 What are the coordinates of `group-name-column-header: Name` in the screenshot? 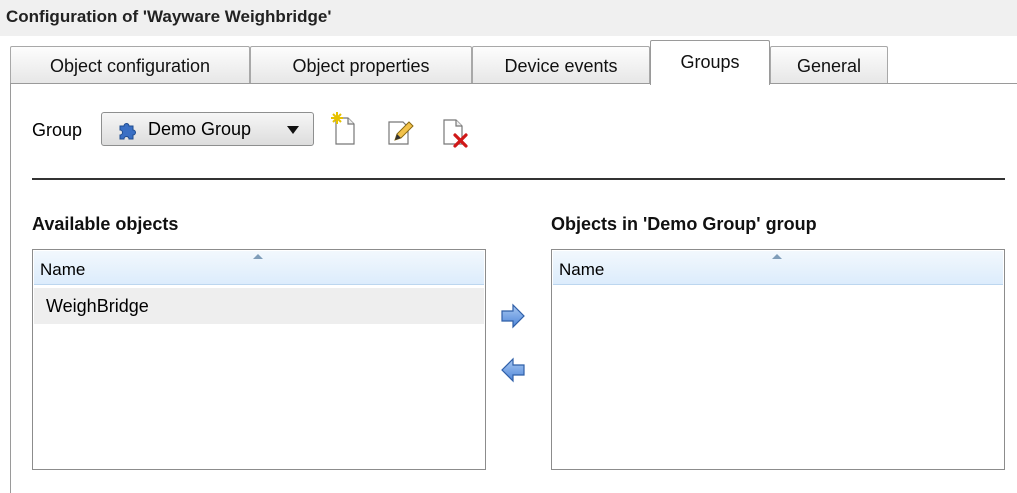 It's located at (778, 268).